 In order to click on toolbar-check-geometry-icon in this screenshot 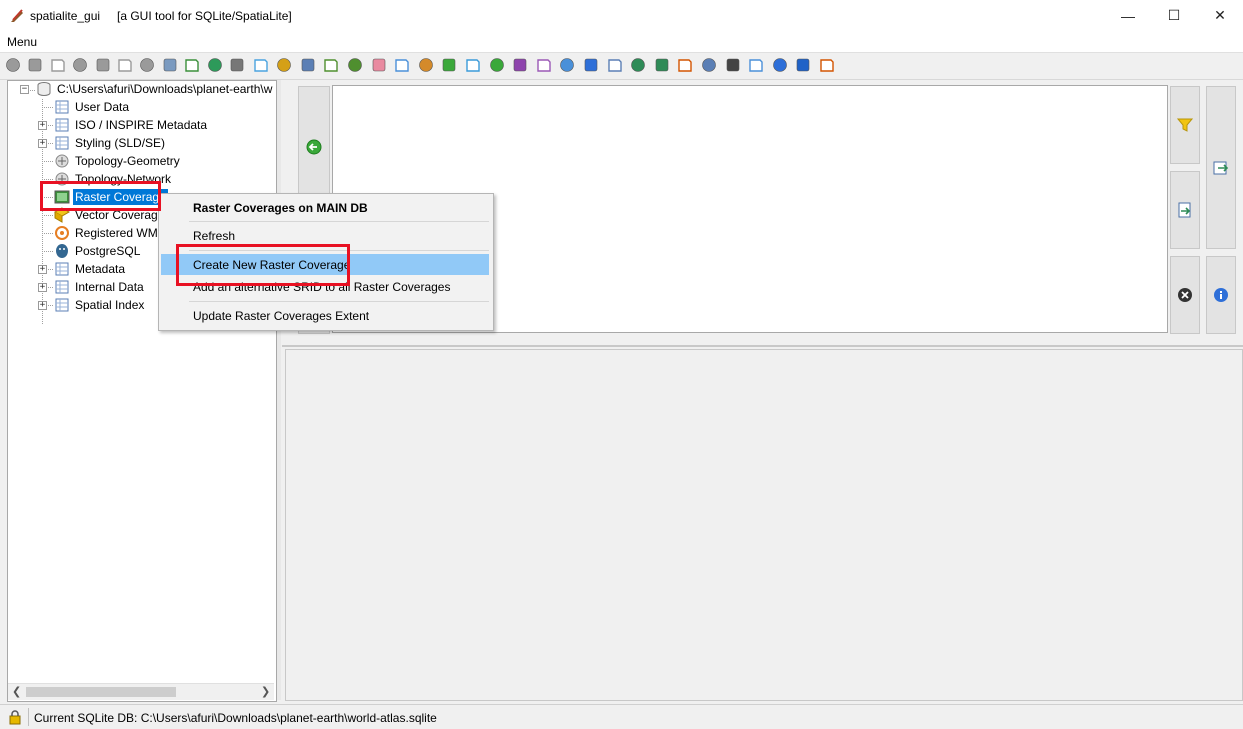, I will do `click(544, 65)`.